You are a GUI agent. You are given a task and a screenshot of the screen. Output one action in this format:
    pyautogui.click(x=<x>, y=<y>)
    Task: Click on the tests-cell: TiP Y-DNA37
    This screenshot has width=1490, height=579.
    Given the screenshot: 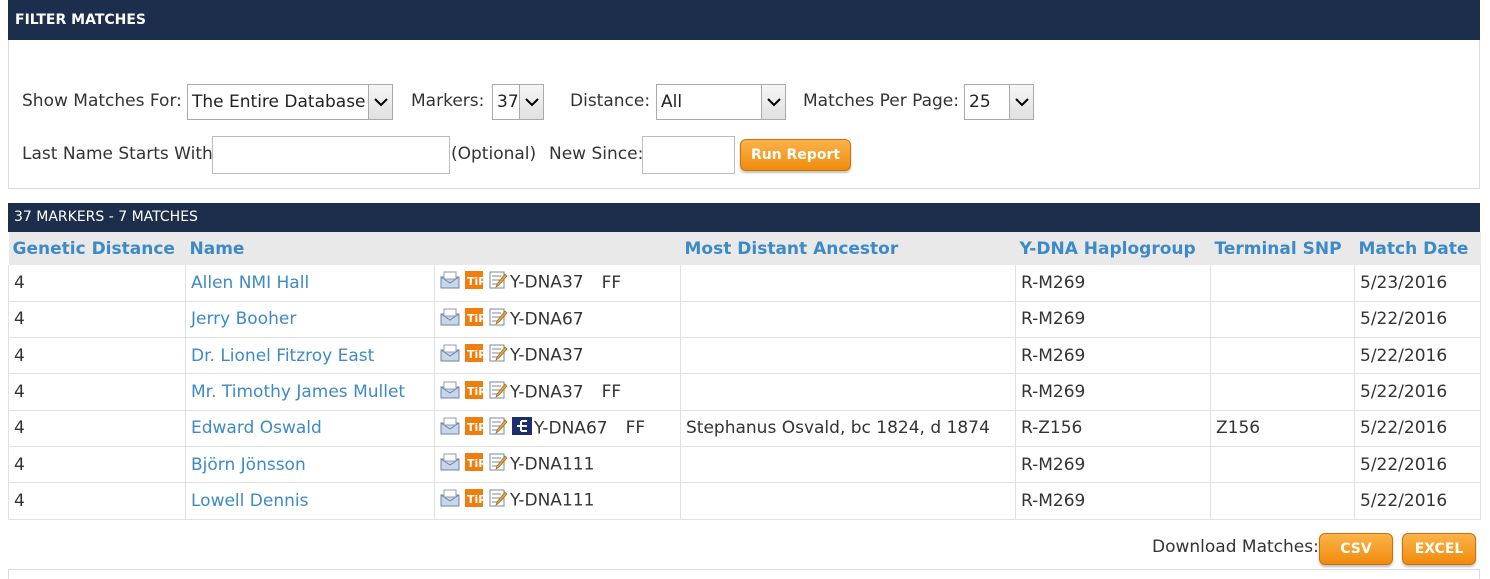 What is the action you would take?
    pyautogui.click(x=557, y=356)
    